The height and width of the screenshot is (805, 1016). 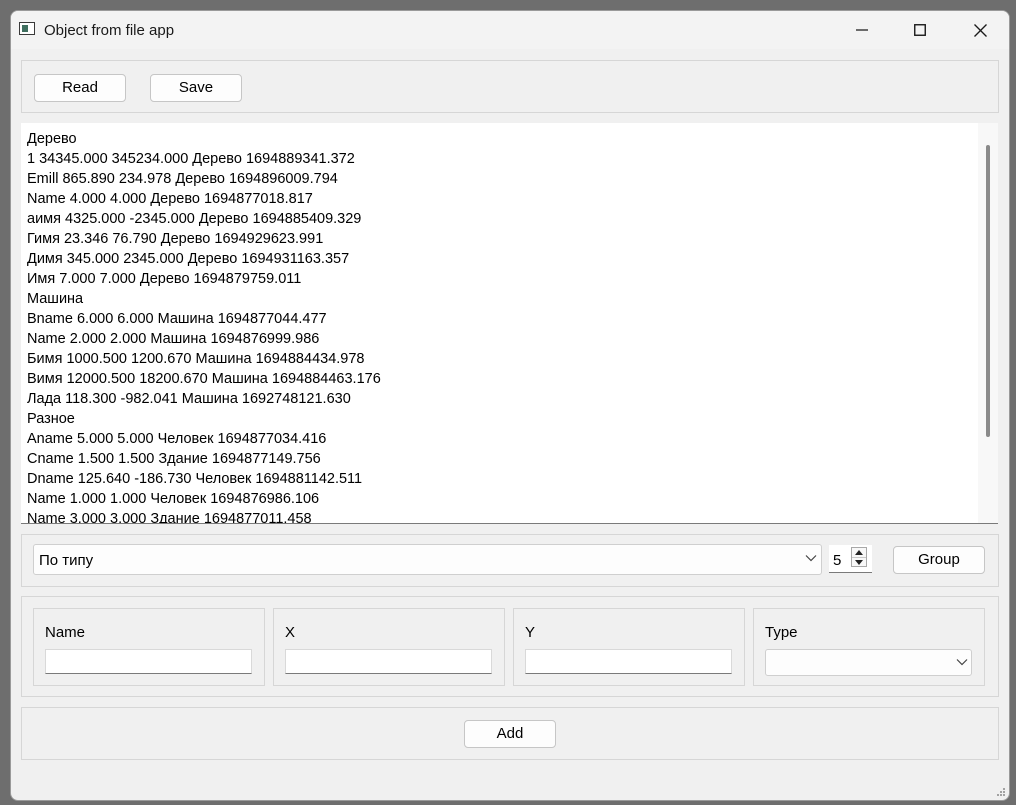 I want to click on read-button: Read, so click(x=80, y=88).